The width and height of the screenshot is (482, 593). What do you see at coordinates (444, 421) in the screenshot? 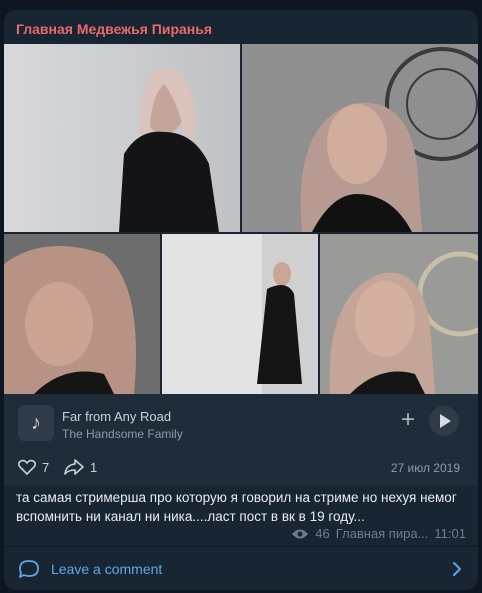
I see `play-button` at bounding box center [444, 421].